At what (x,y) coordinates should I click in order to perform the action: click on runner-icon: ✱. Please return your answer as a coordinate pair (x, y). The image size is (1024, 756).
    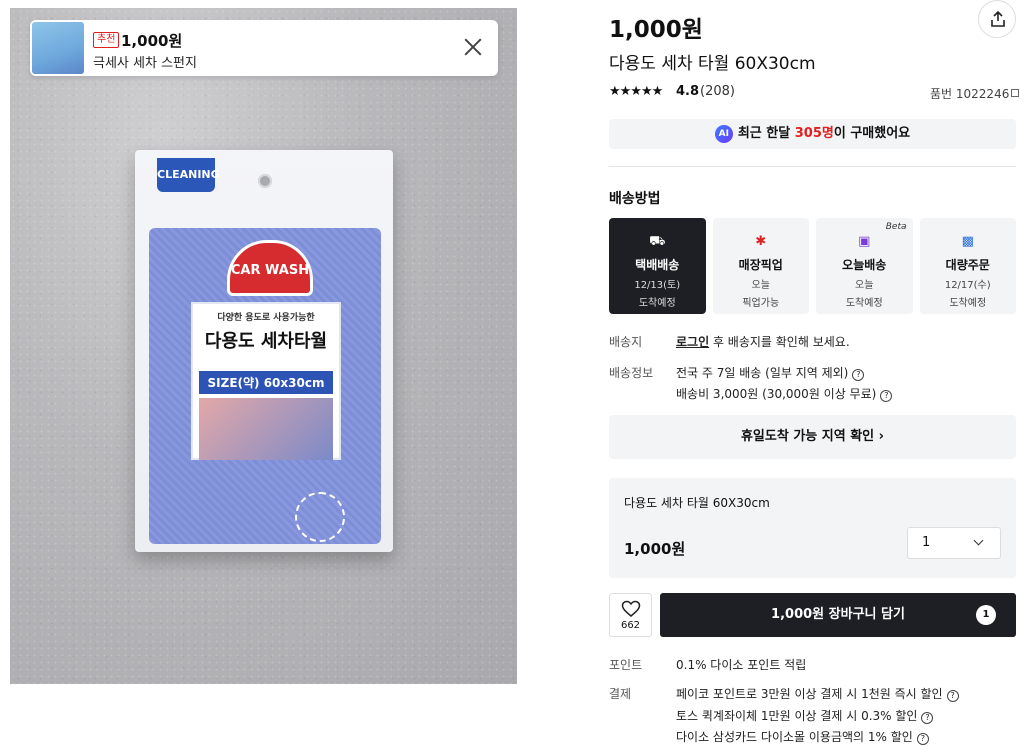
    Looking at the image, I should click on (761, 241).